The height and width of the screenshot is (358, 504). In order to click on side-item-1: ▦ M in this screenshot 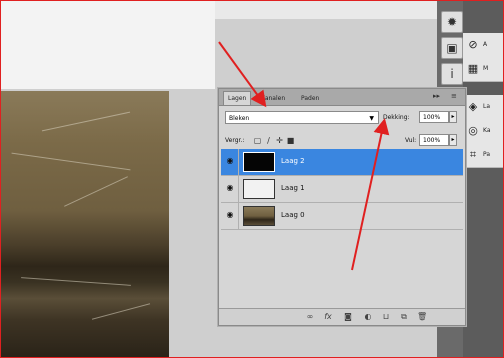, I will do `click(483, 69)`.